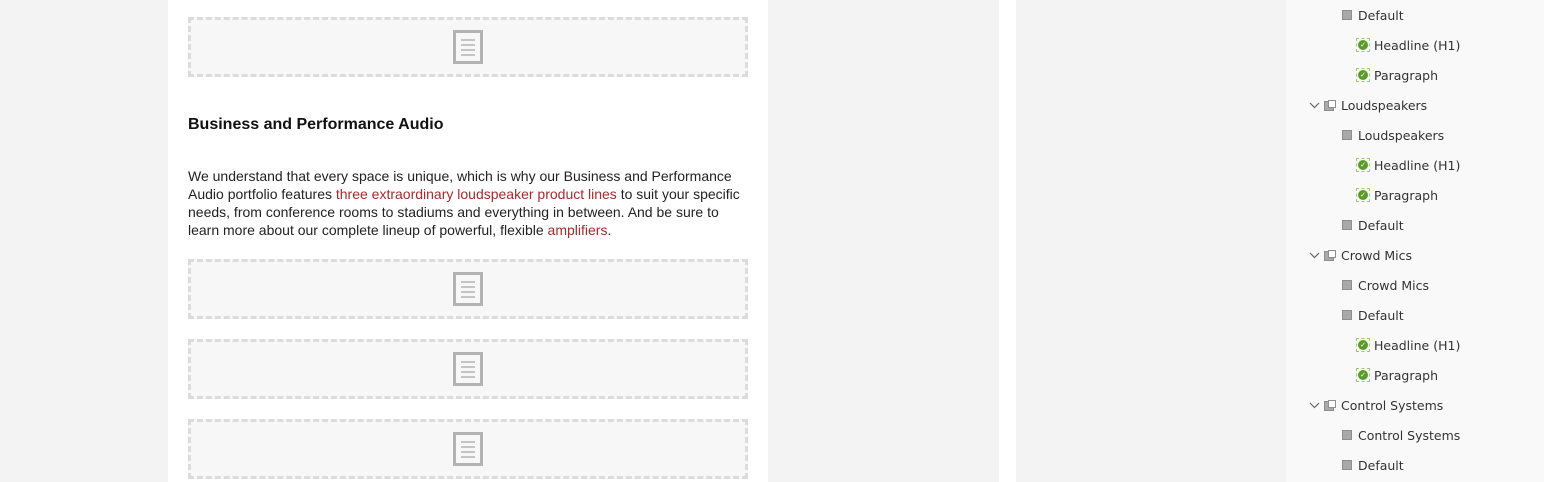  I want to click on paragraph-text: ., so click(609, 230).